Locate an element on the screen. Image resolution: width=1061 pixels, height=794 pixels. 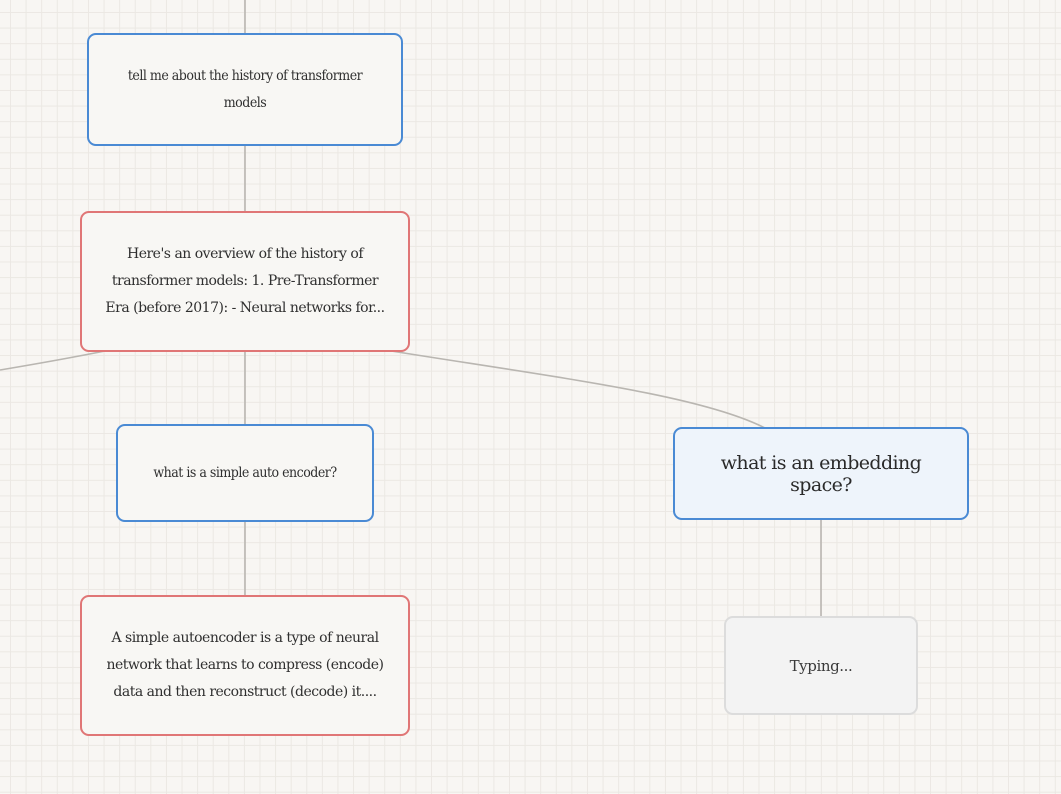
user-message-text: what is a simple auto encoder? is located at coordinates (245, 472).